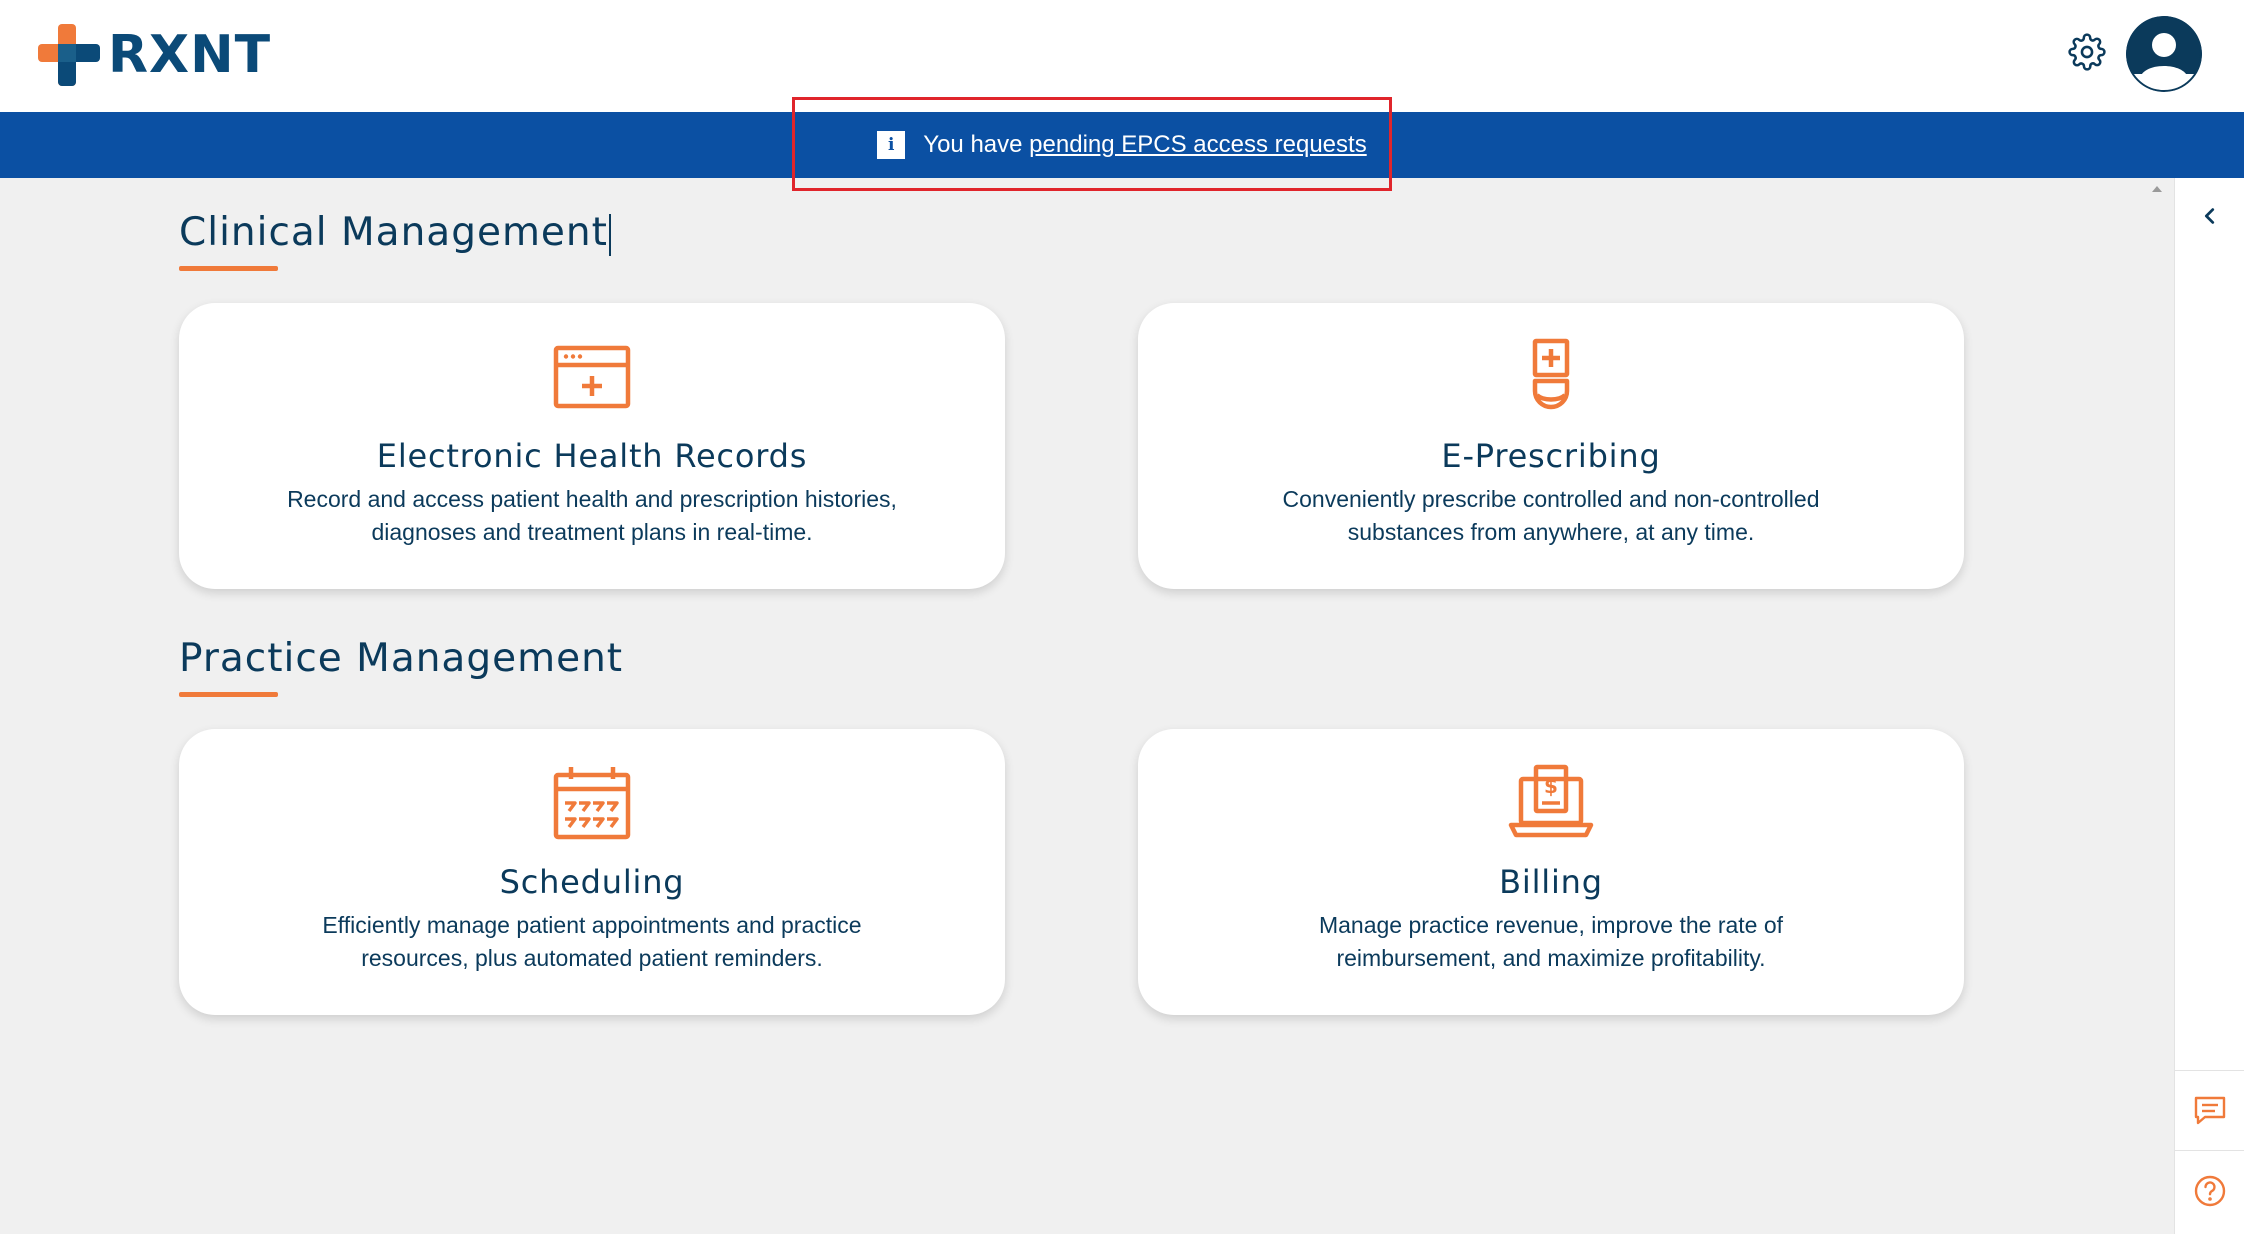 This screenshot has height=1234, width=2244. I want to click on section-title-clinical: Clinical Management, so click(395, 233).